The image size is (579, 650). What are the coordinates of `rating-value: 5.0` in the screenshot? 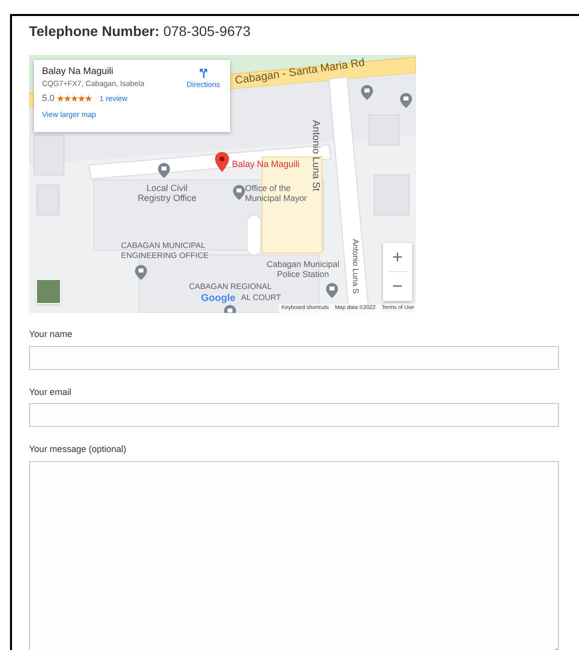 It's located at (48, 98).